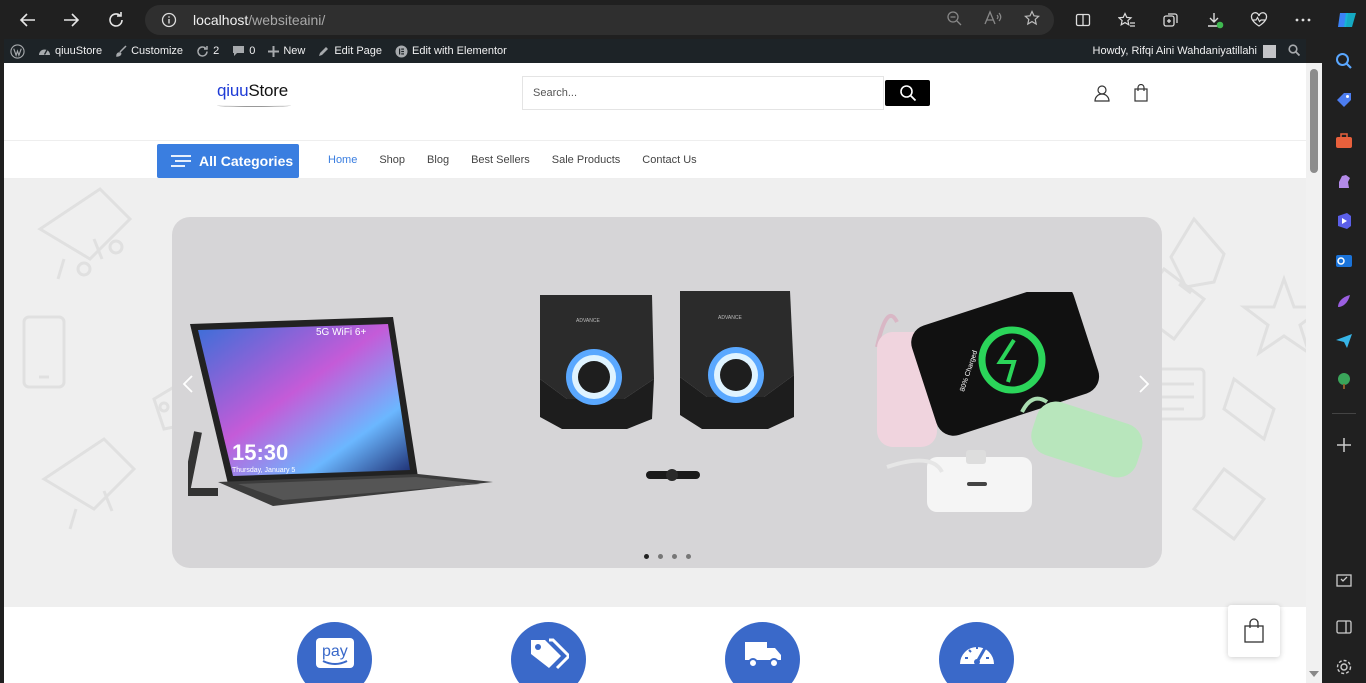  I want to click on nav-item-sale-products: Sale Products, so click(586, 160).